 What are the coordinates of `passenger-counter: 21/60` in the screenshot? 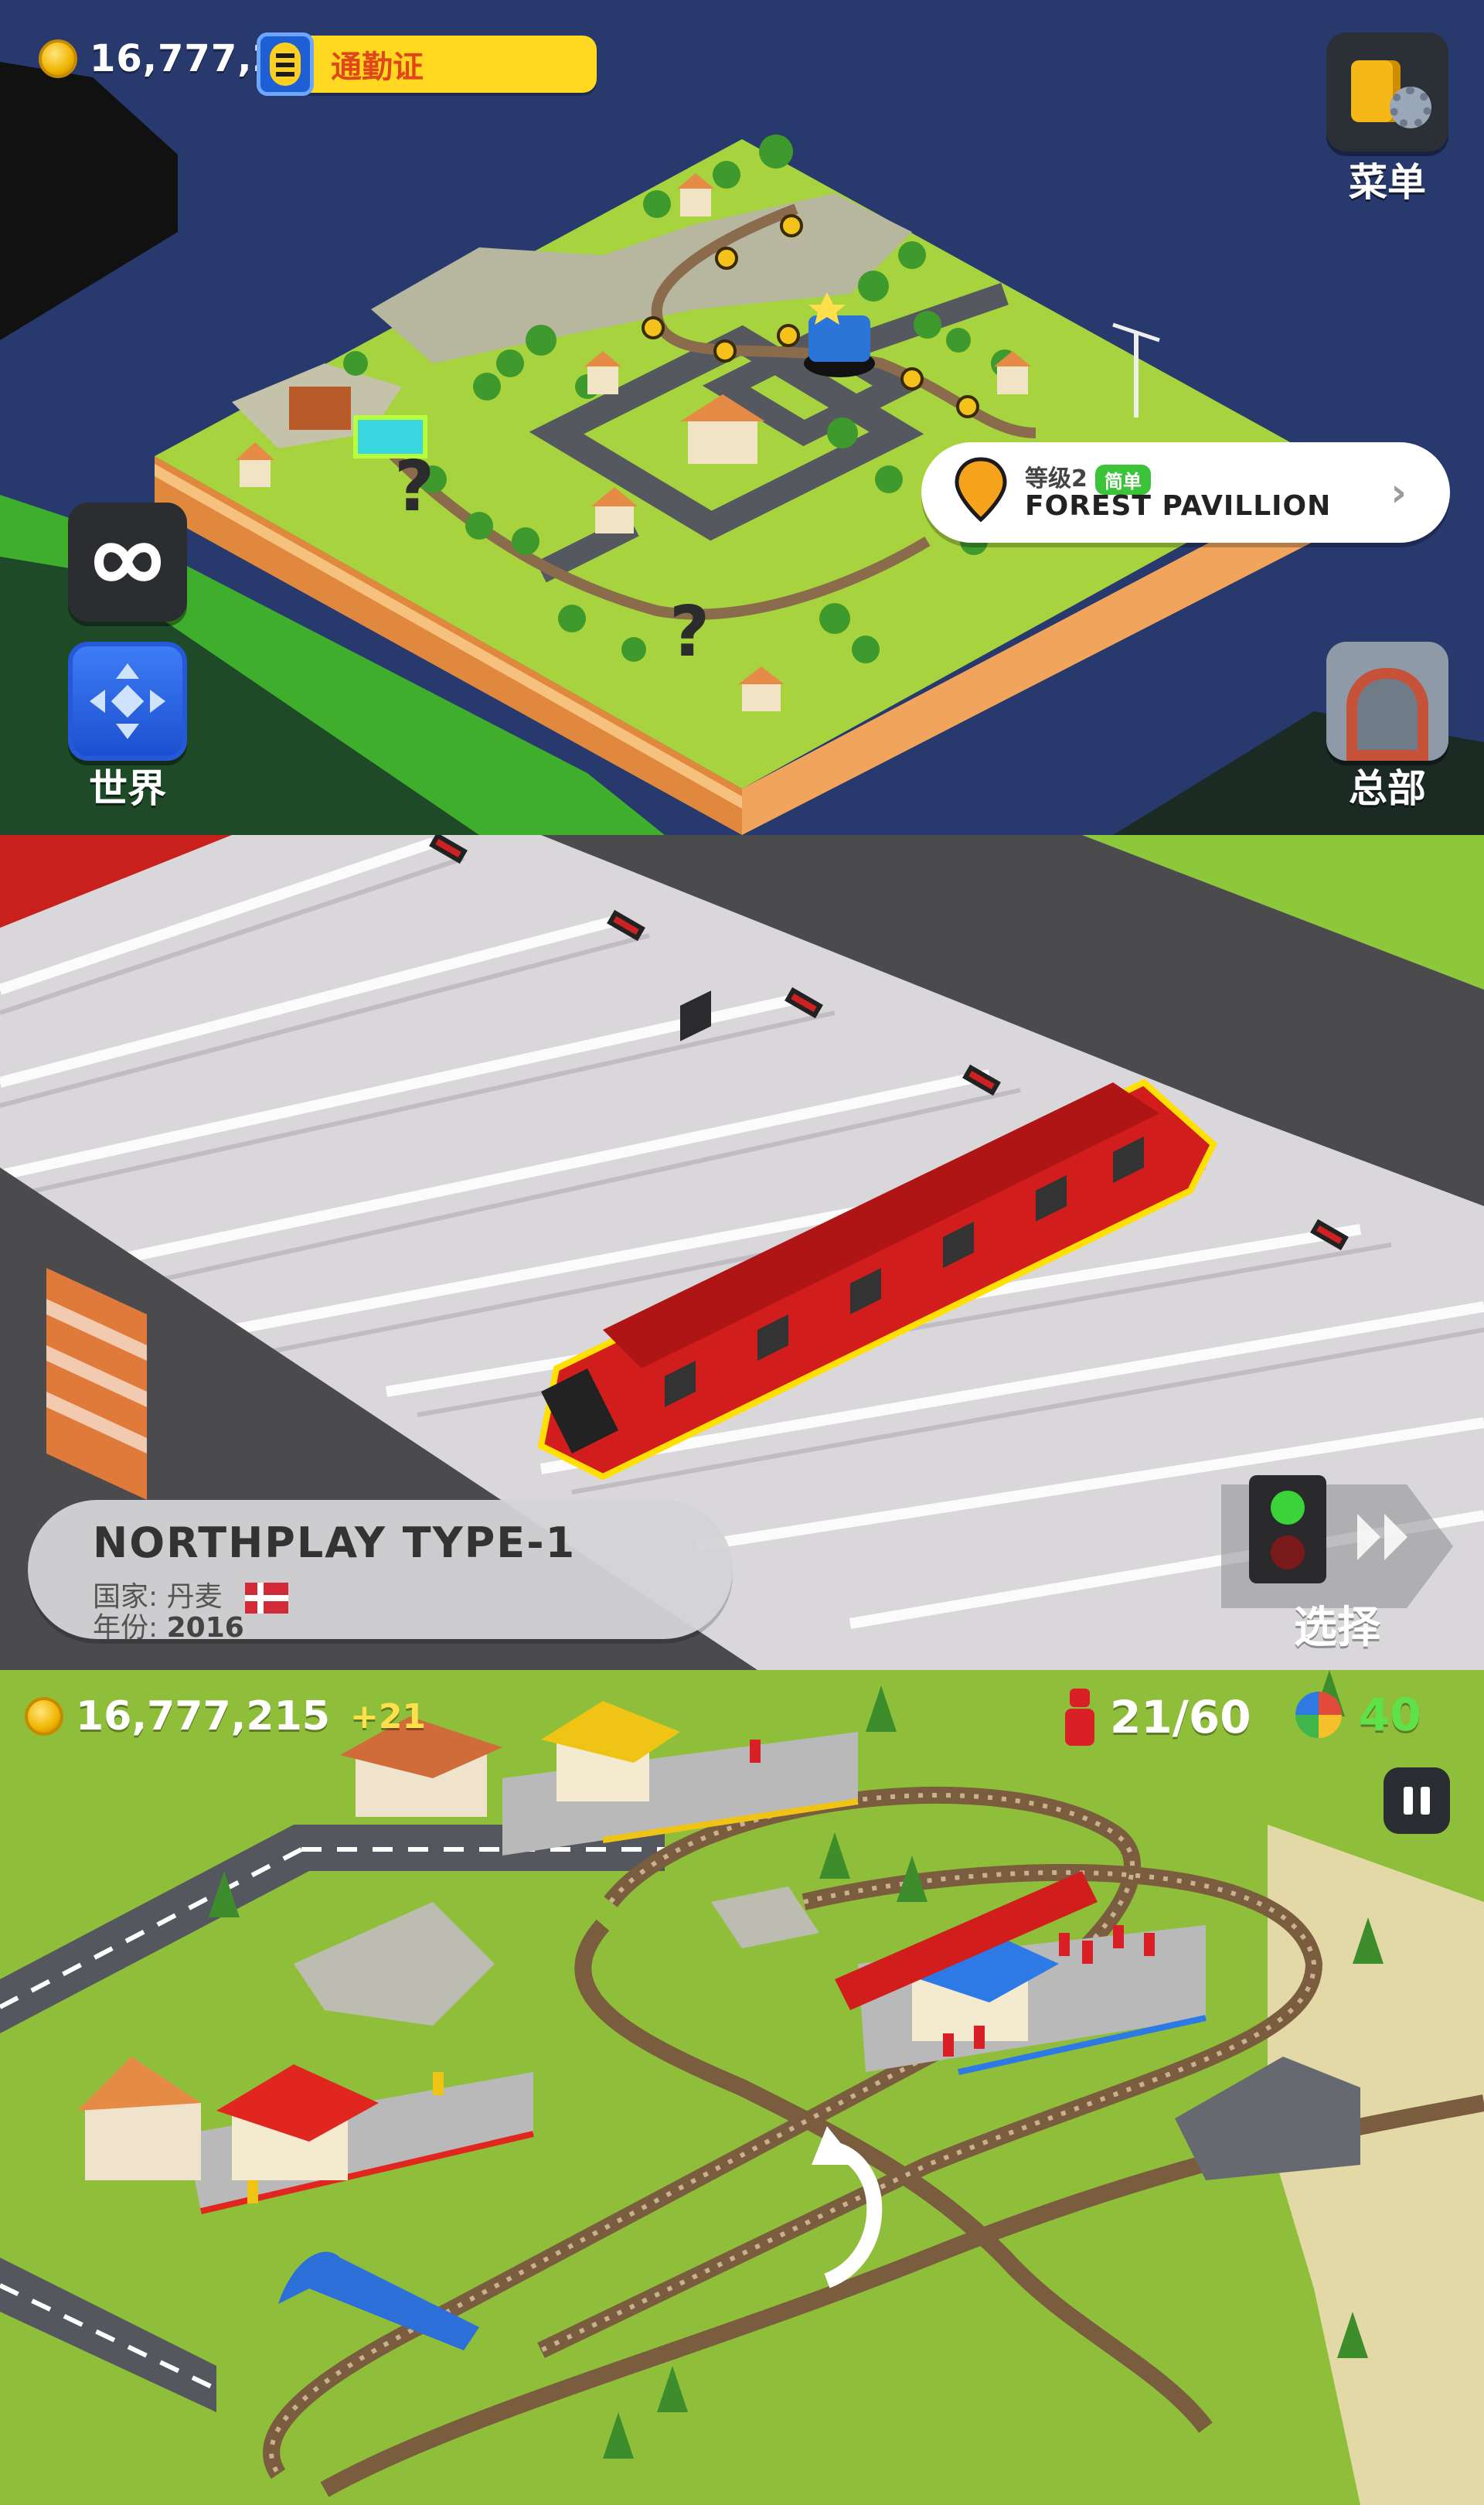 It's located at (1157, 1717).